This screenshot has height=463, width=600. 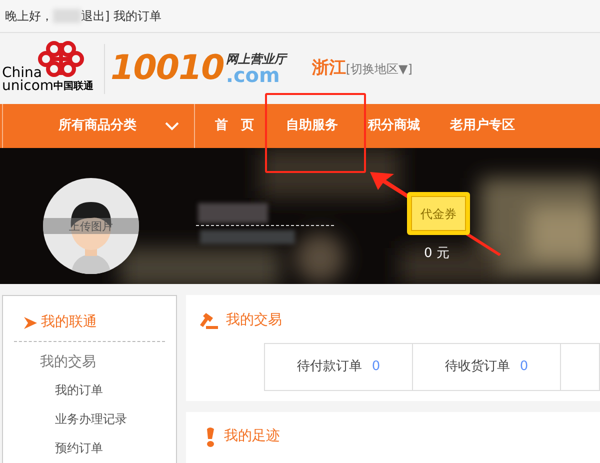 I want to click on site-title: 网上营业厅, so click(x=256, y=58).